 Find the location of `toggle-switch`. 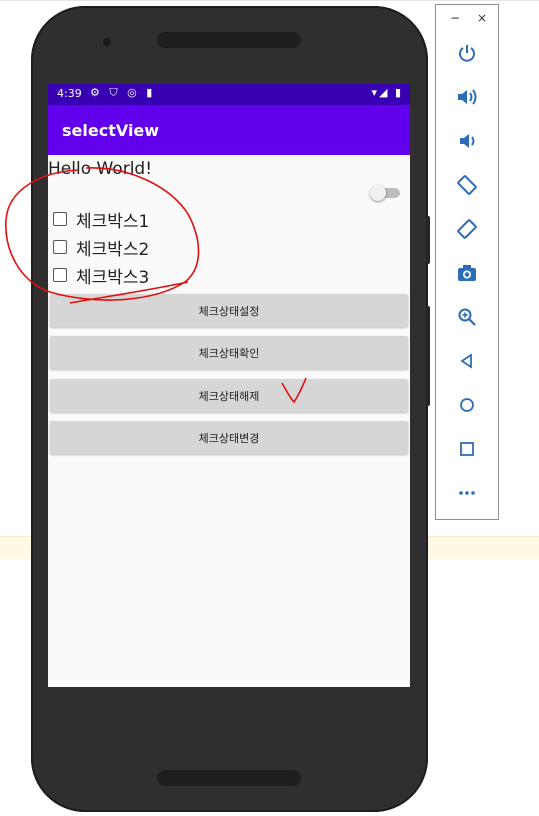

toggle-switch is located at coordinates (386, 193).